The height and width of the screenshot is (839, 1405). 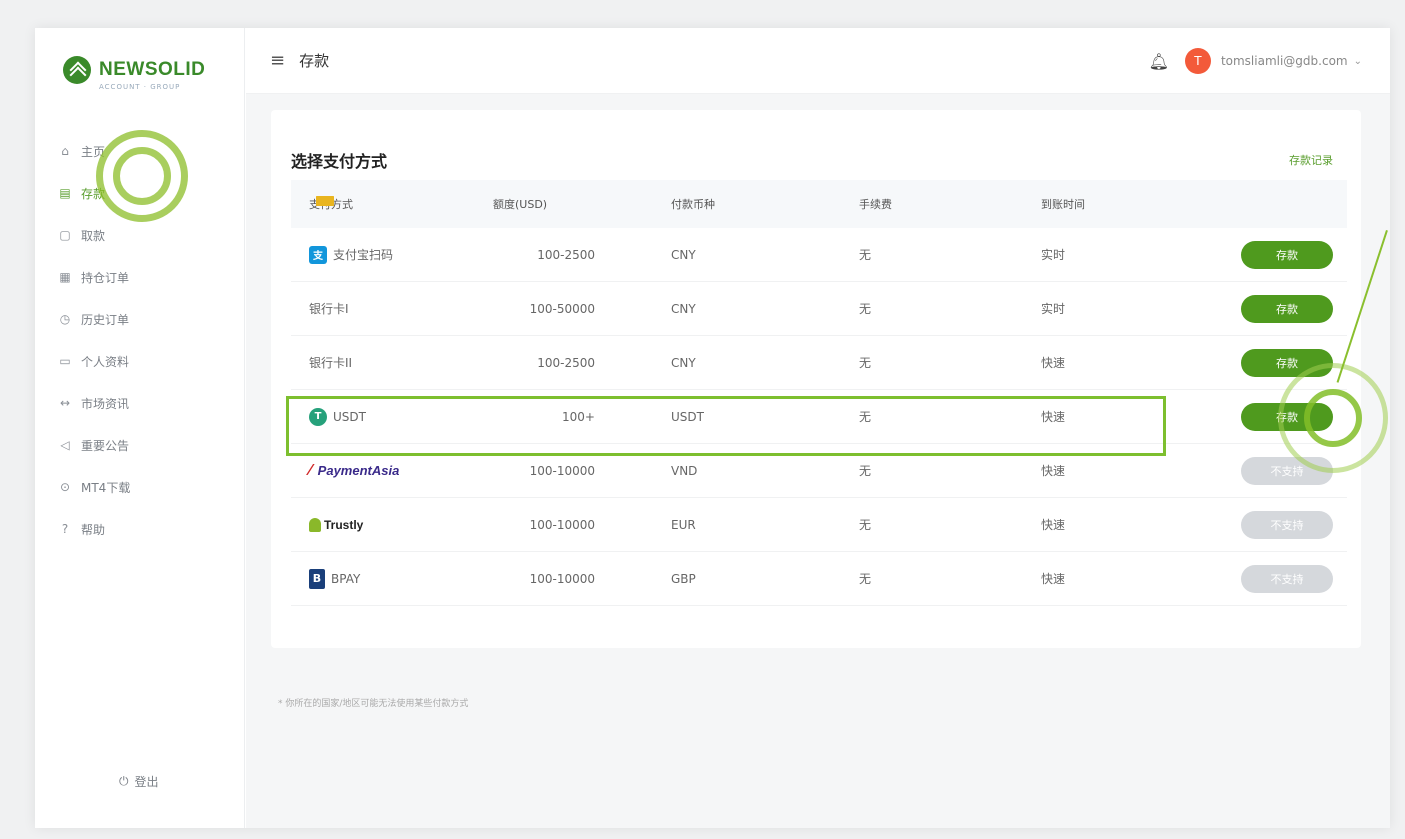 What do you see at coordinates (363, 255) in the screenshot?
I see `method-name: 支付宝扫码` at bounding box center [363, 255].